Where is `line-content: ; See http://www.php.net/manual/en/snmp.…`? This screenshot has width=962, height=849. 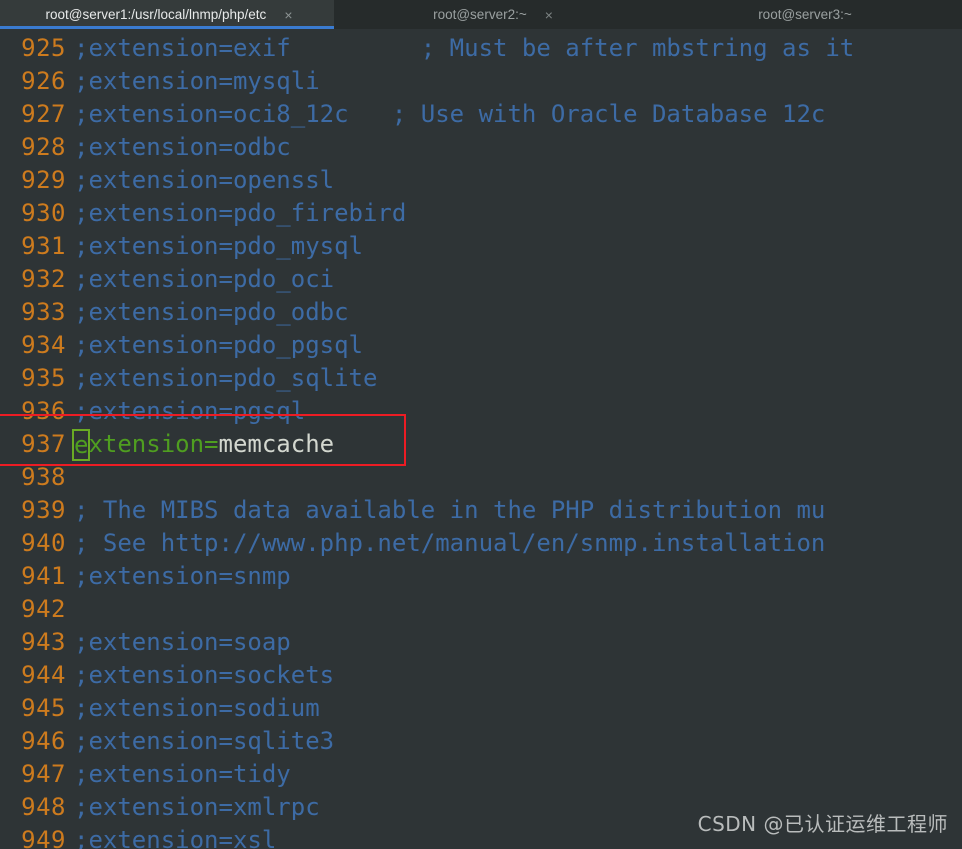
line-content: ; See http://www.php.net/manual/en/snmp.… is located at coordinates (450, 543).